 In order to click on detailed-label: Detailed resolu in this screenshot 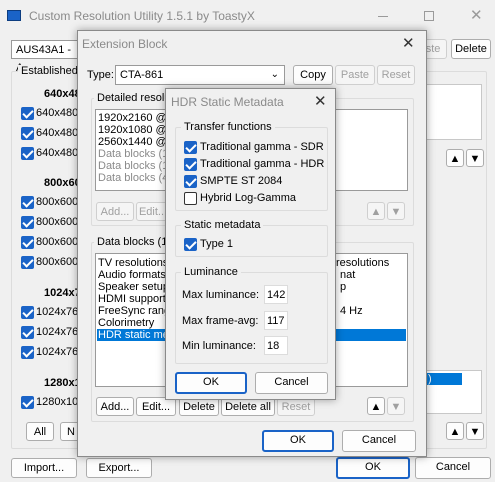, I will do `click(134, 98)`.